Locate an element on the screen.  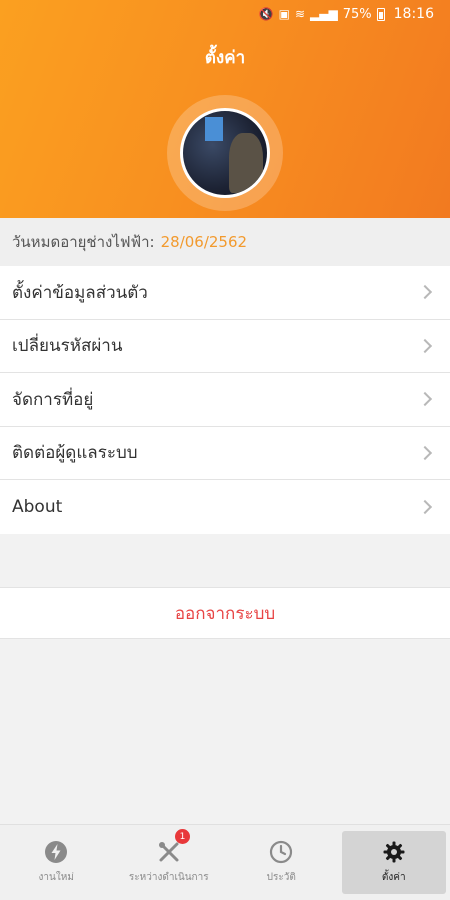
expiry-row: วันหมดอายุช่างไฟฟ้า: 28/06/2562 is located at coordinates (225, 242).